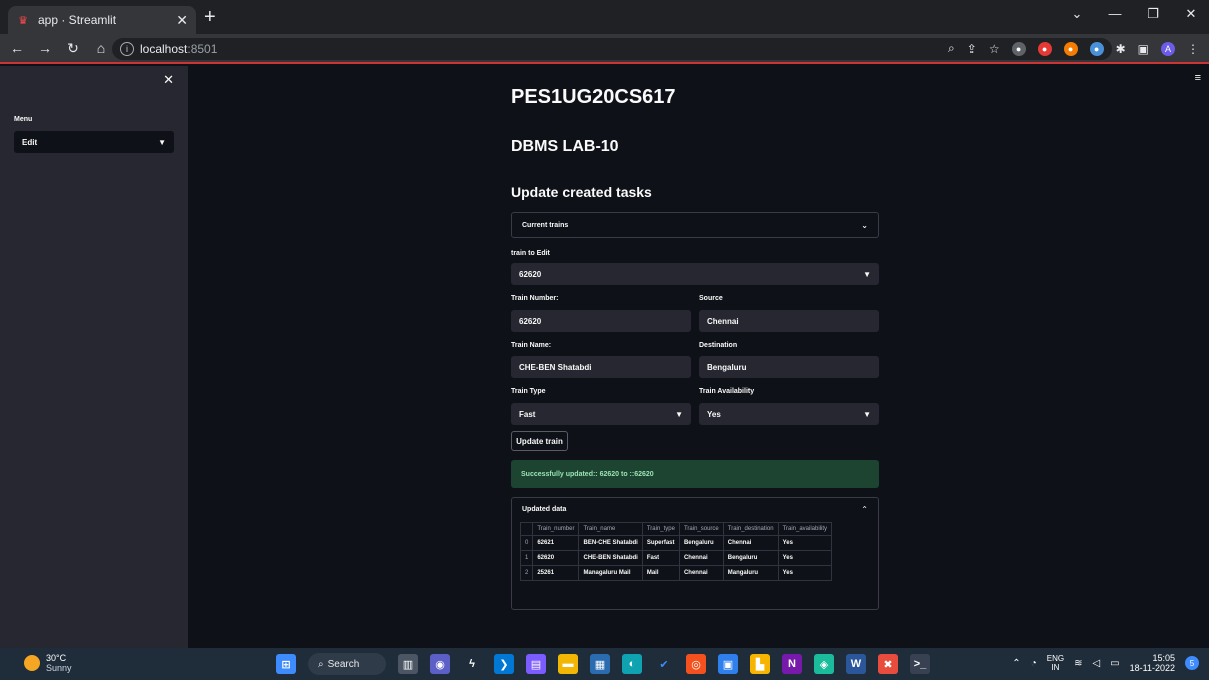  Describe the element at coordinates (1034, 663) in the screenshot. I see `app-tray-icon: ◔` at that location.